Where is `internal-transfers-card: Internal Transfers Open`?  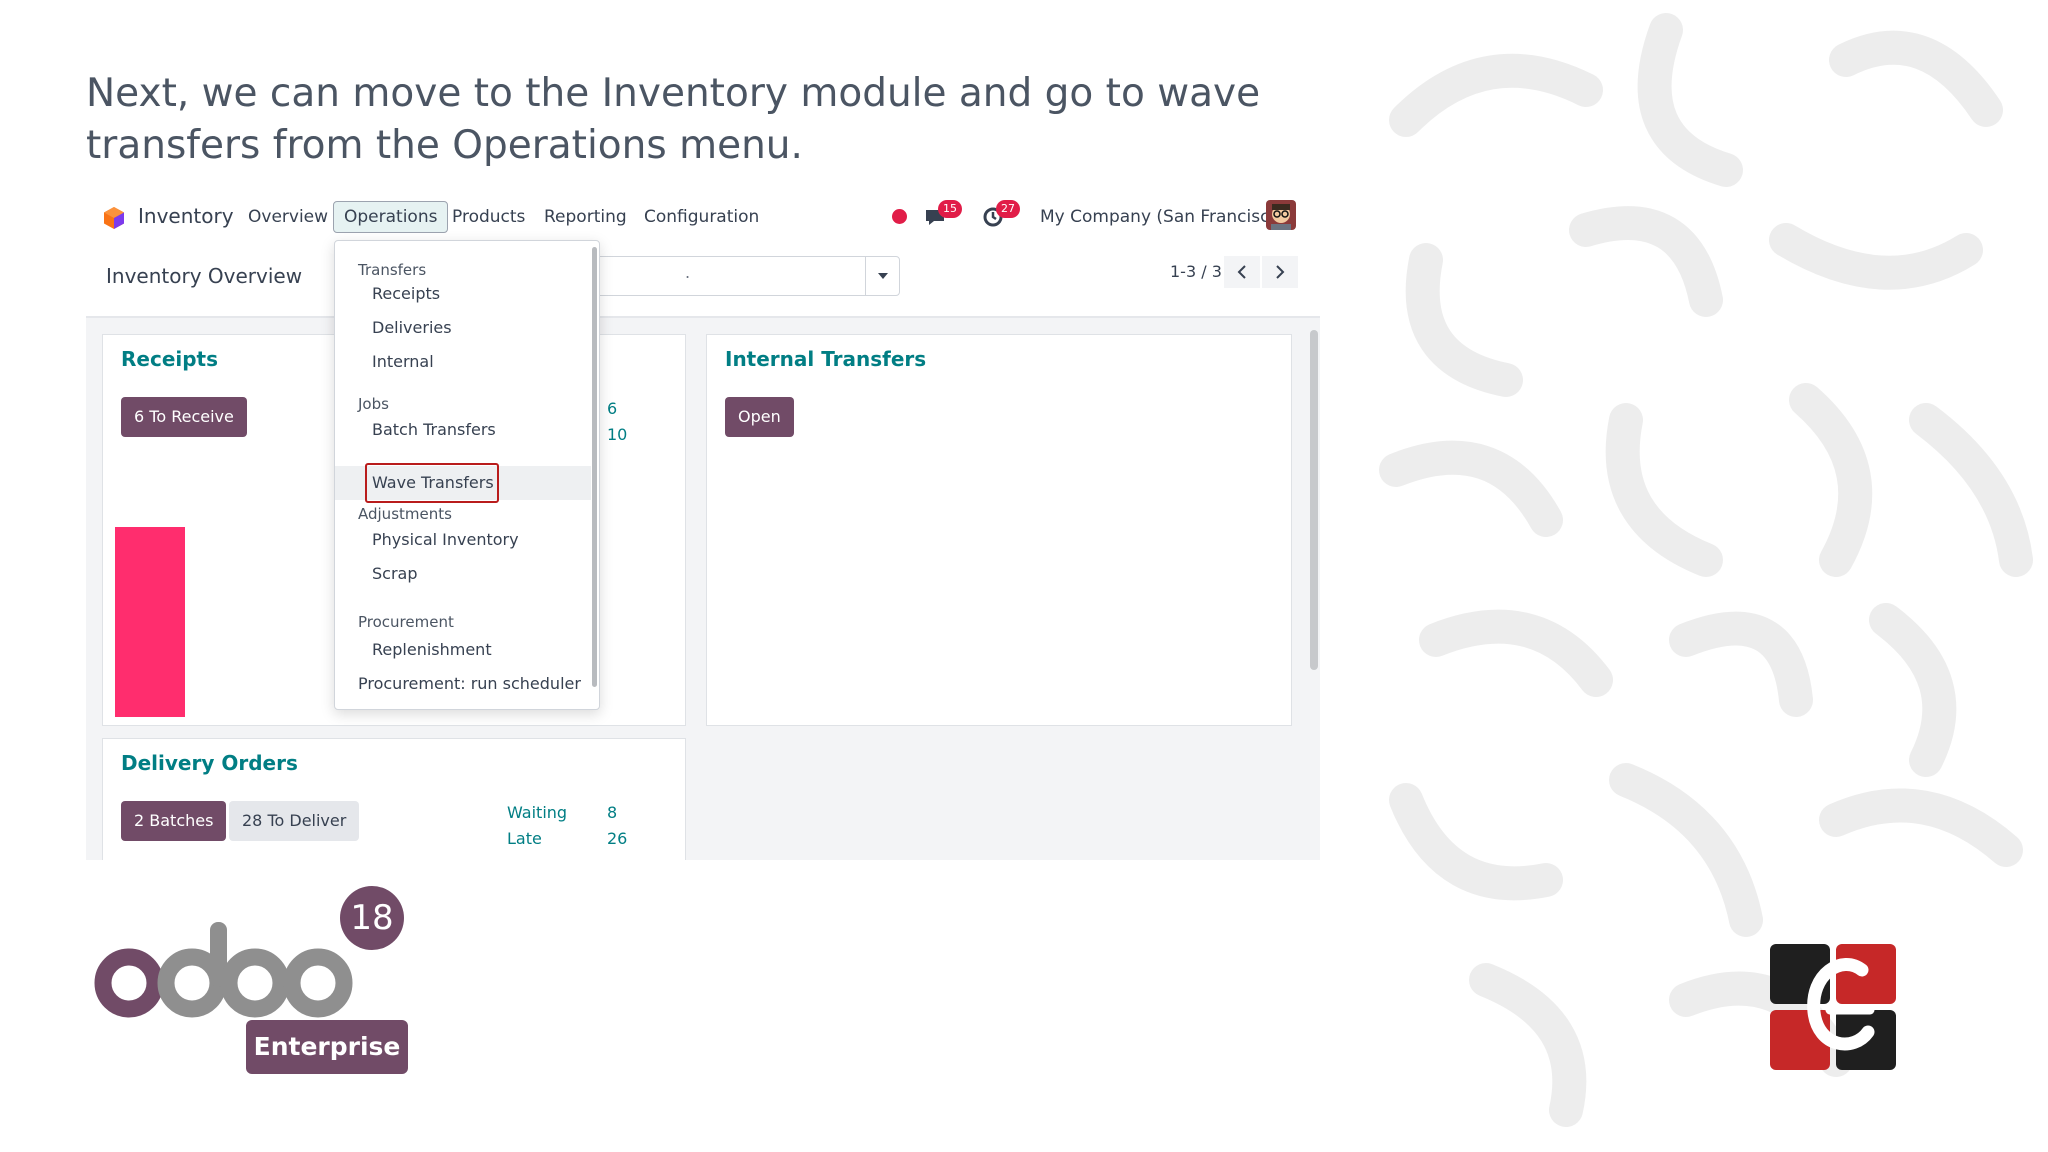 internal-transfers-card: Internal Transfers Open is located at coordinates (999, 530).